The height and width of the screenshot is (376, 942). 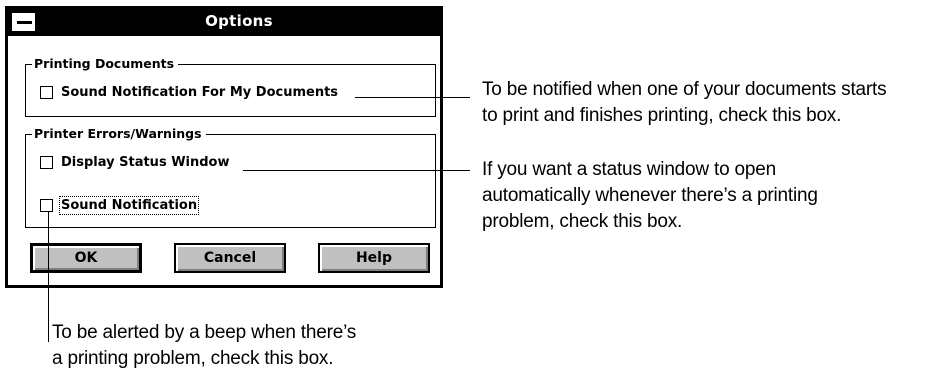 What do you see at coordinates (23, 22) in the screenshot?
I see `system-menu-icon` at bounding box center [23, 22].